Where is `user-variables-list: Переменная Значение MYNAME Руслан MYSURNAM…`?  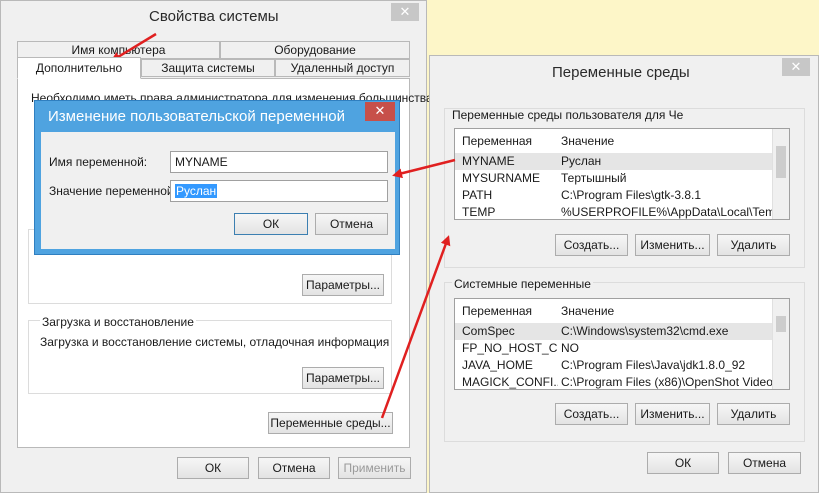 user-variables-list: Переменная Значение MYNAME Руслан MYSURNAM… is located at coordinates (622, 174).